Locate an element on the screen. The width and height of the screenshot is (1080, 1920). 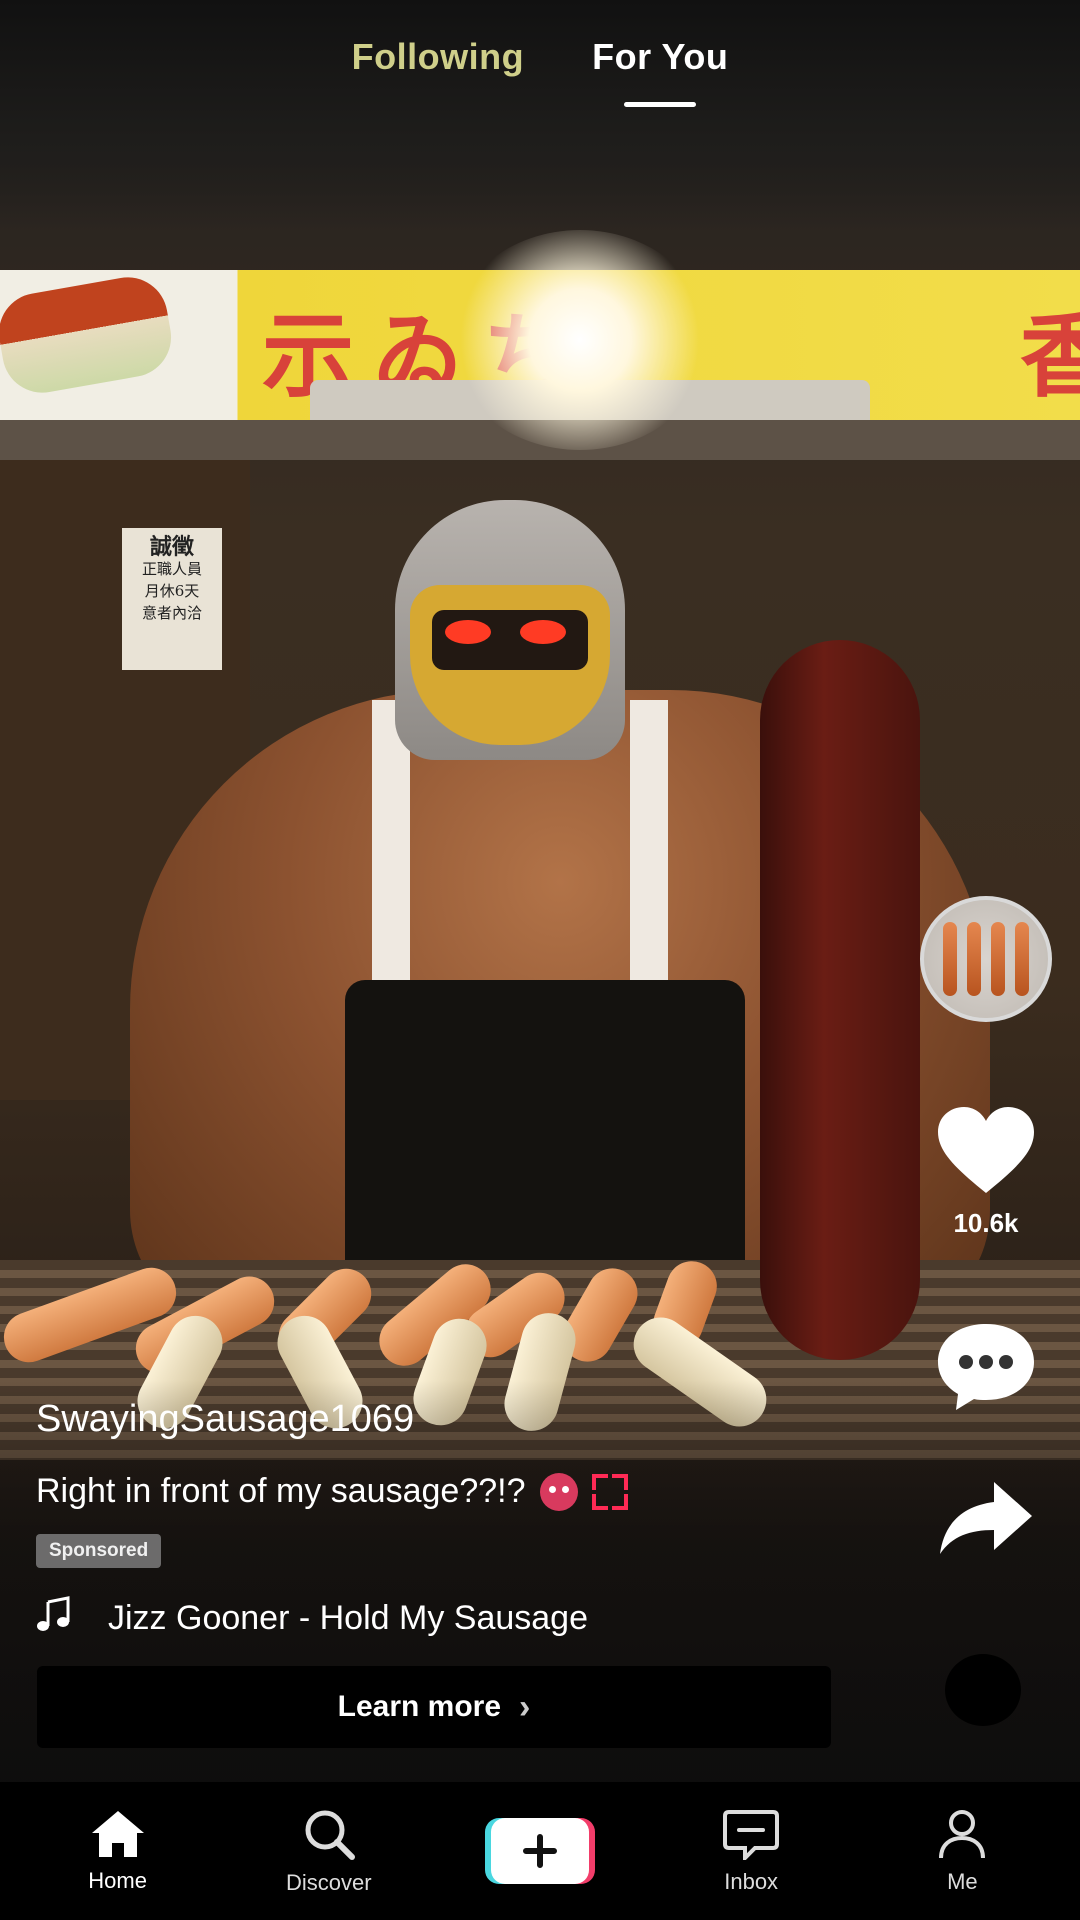
profile-avatar-dot is located at coordinates (983, 1690).